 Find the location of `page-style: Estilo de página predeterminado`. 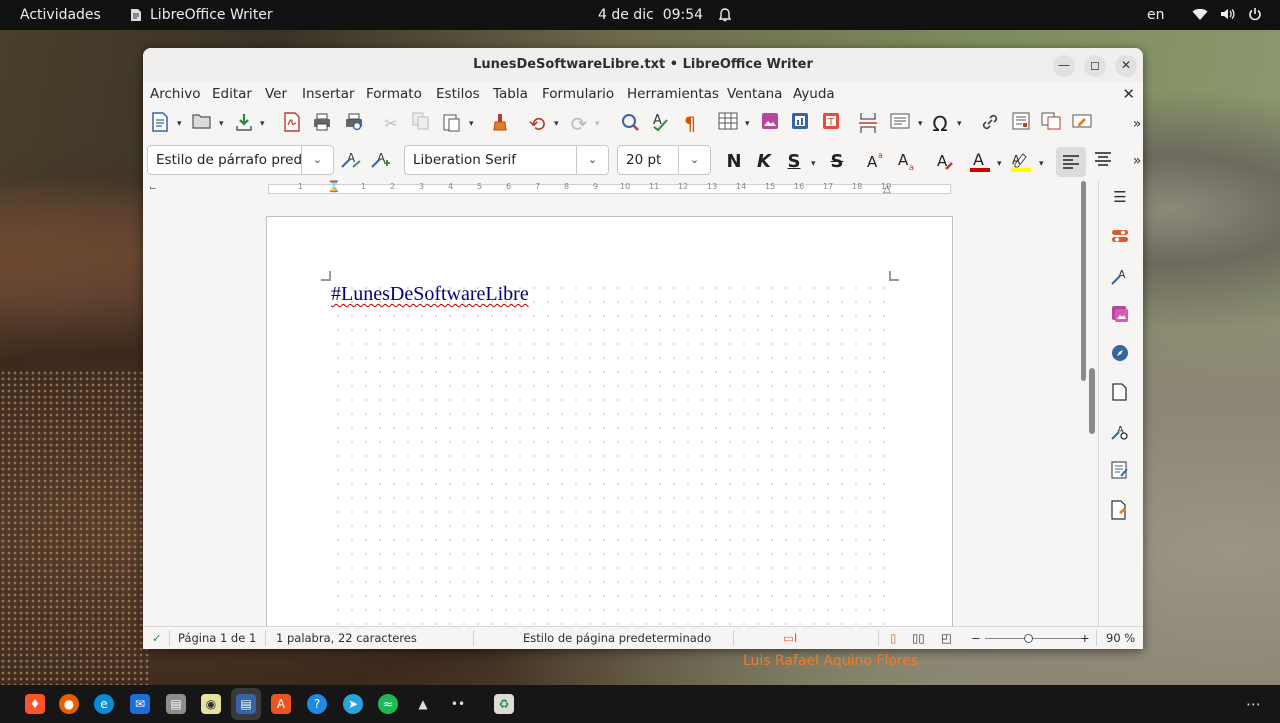

page-style: Estilo de página predeterminado is located at coordinates (617, 638).